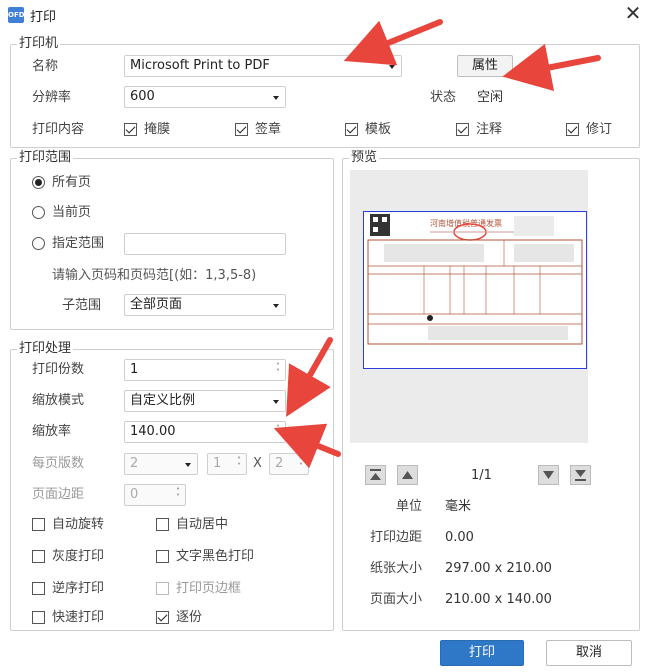 The width and height of the screenshot is (649, 672). I want to click on arrow-to-scale-mode, so click(309, 377).